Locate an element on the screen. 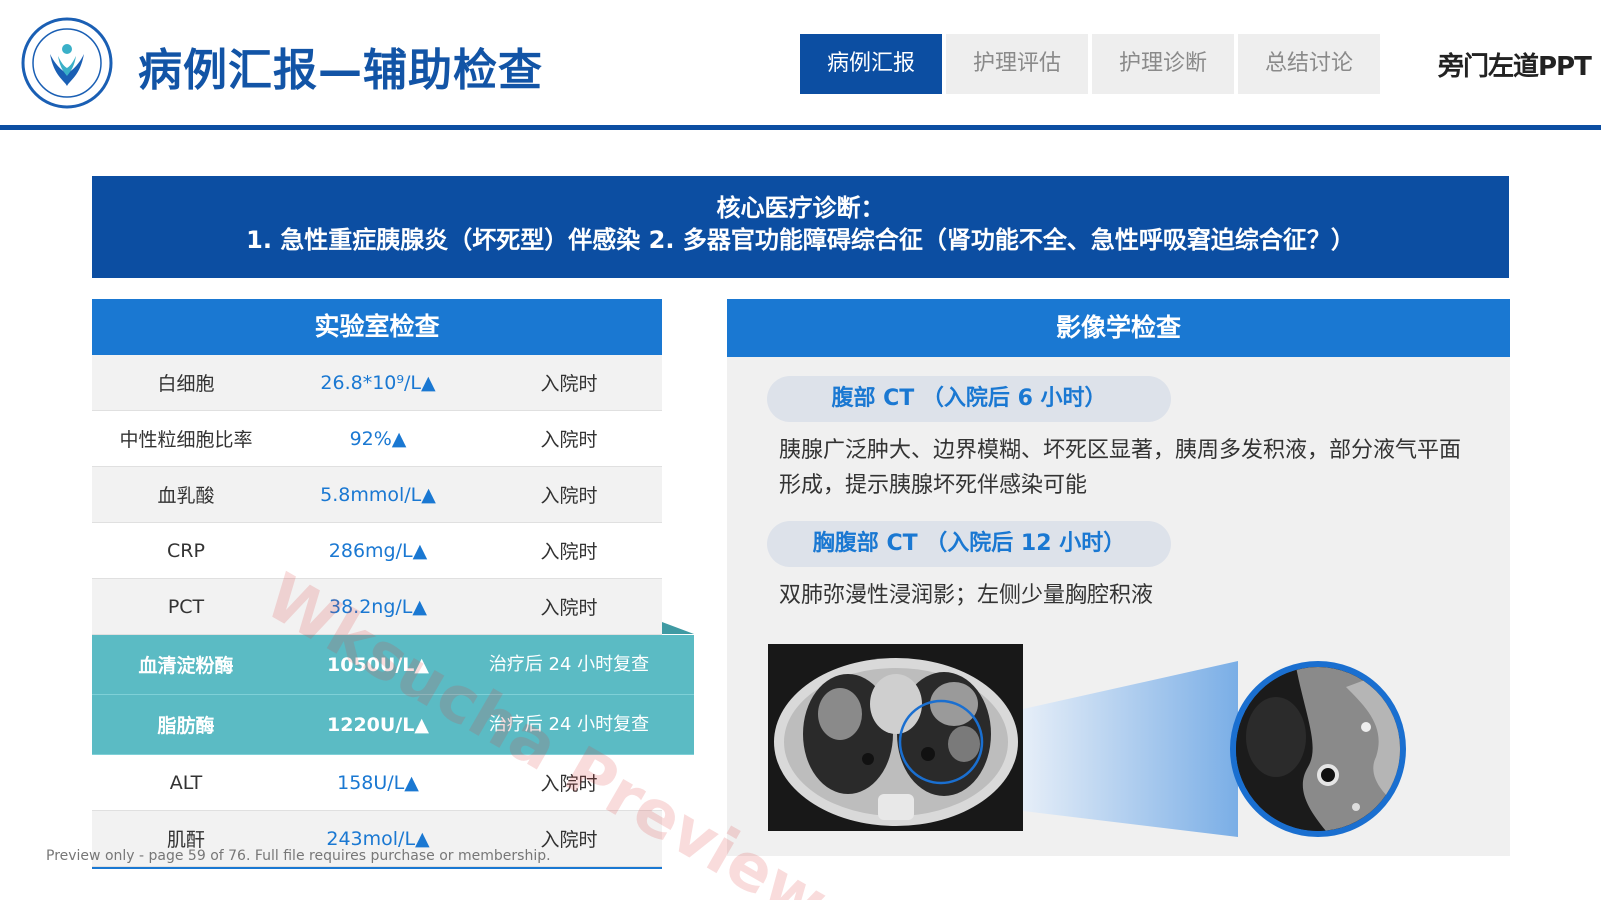 The image size is (1601, 900). tab-nursing-assessment: 护理评估 is located at coordinates (1017, 64).